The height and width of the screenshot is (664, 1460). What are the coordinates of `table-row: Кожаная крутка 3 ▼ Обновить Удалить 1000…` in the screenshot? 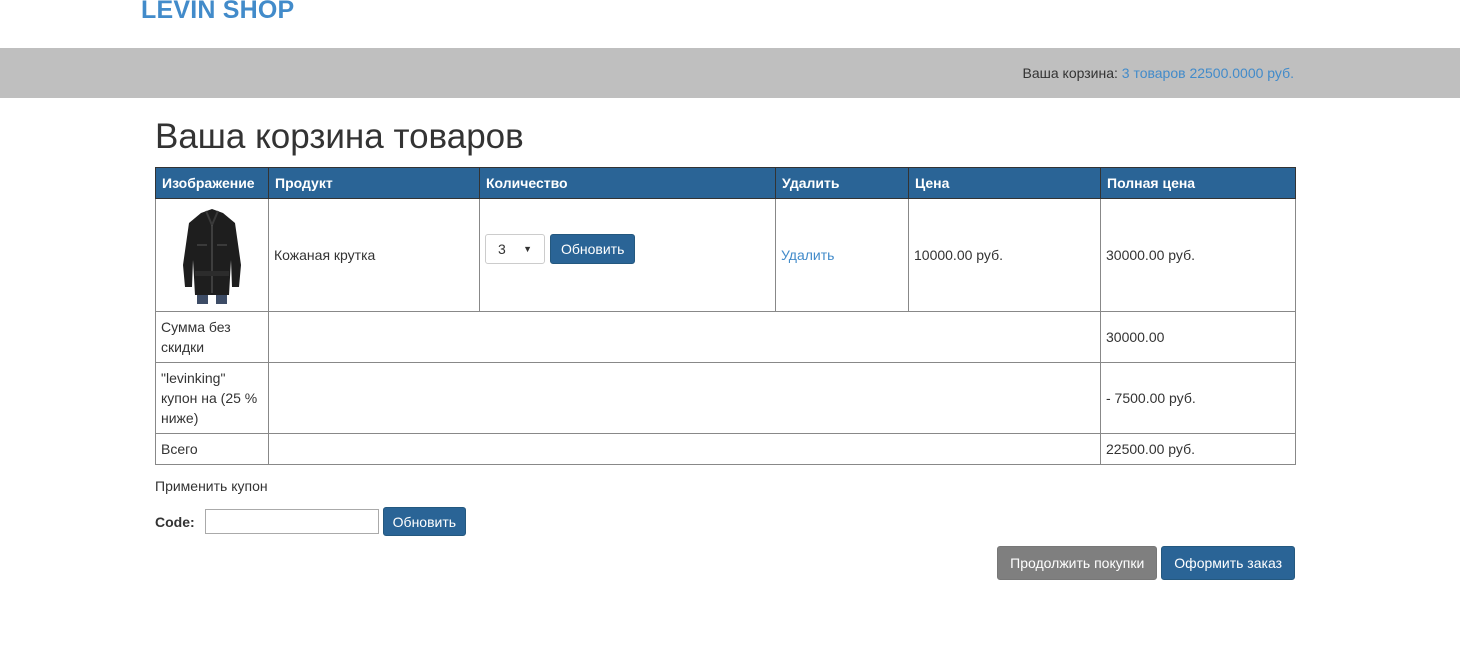 It's located at (725, 255).